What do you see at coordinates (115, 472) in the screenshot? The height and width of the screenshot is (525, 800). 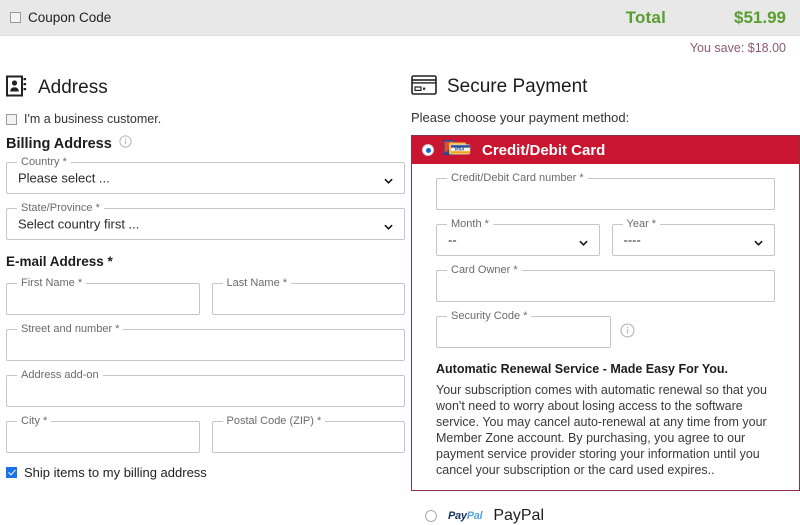 I see `ship-to-billing-label: Ship items to my billing address` at bounding box center [115, 472].